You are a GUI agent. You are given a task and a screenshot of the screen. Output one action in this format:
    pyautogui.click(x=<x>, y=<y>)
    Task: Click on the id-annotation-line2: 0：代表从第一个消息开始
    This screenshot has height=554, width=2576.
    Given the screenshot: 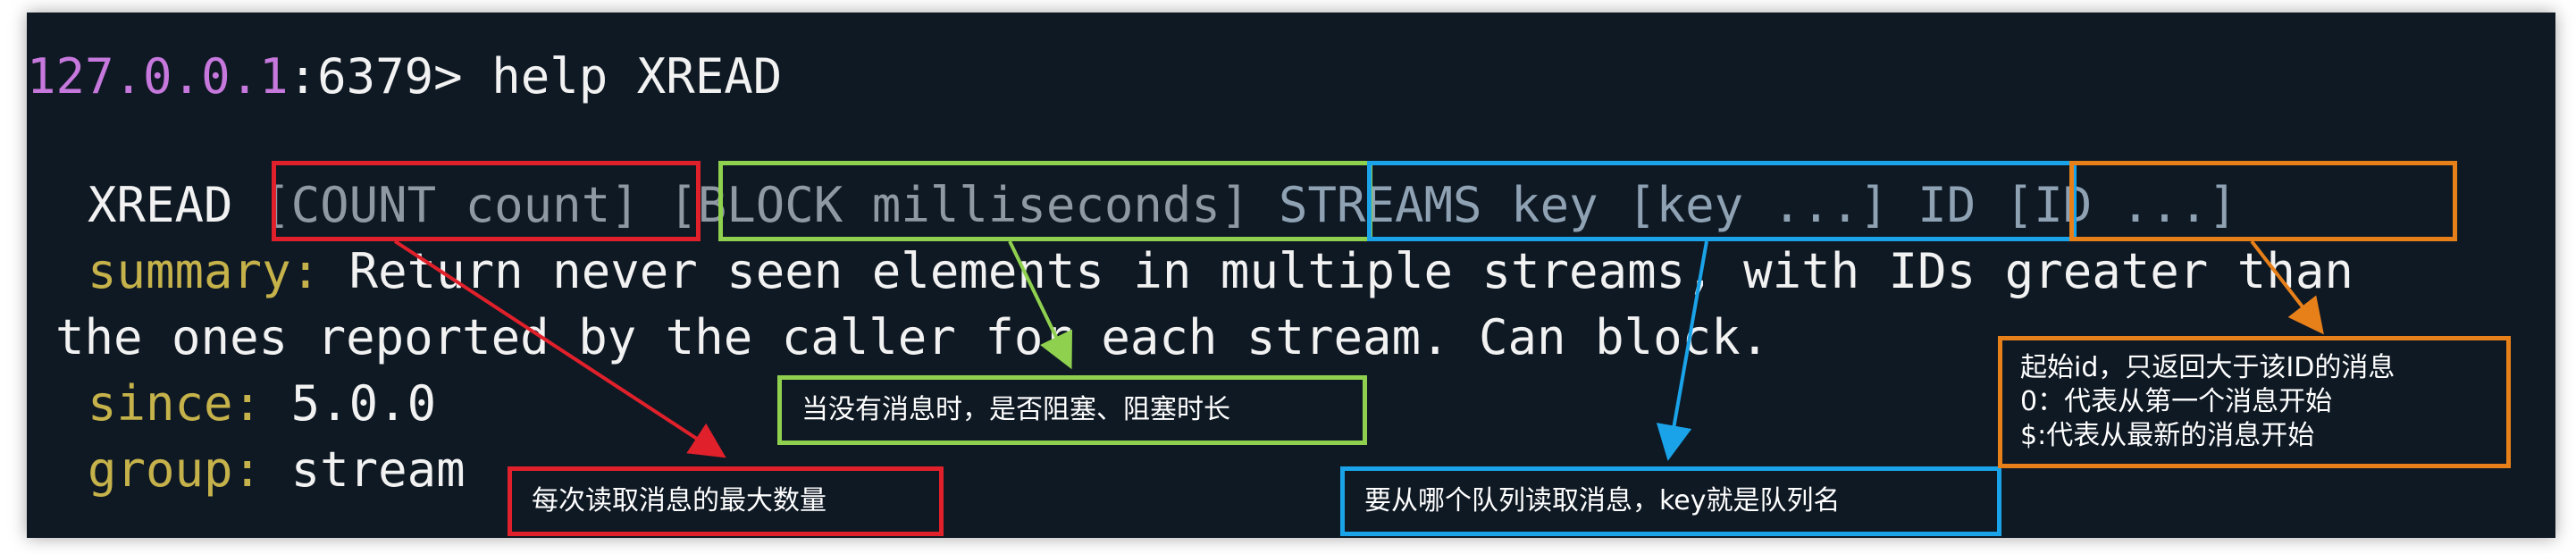 What is the action you would take?
    pyautogui.click(x=2176, y=401)
    